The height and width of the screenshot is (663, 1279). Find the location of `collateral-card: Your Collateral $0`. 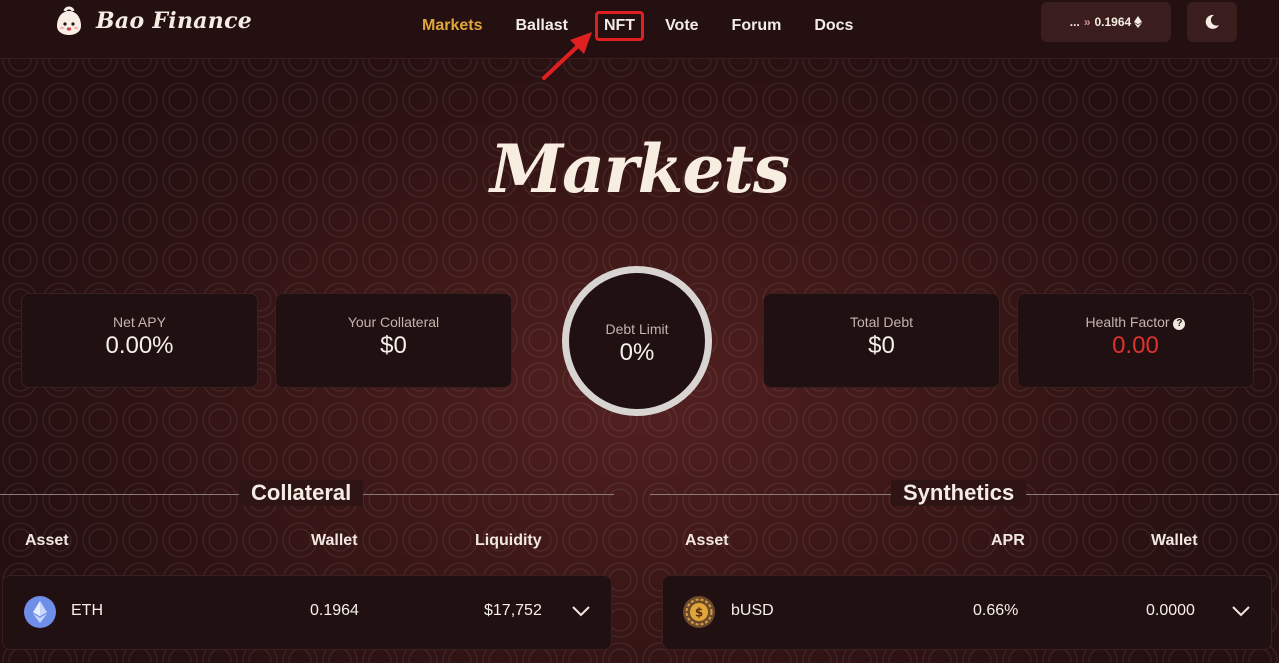

collateral-card: Your Collateral $0 is located at coordinates (393, 340).